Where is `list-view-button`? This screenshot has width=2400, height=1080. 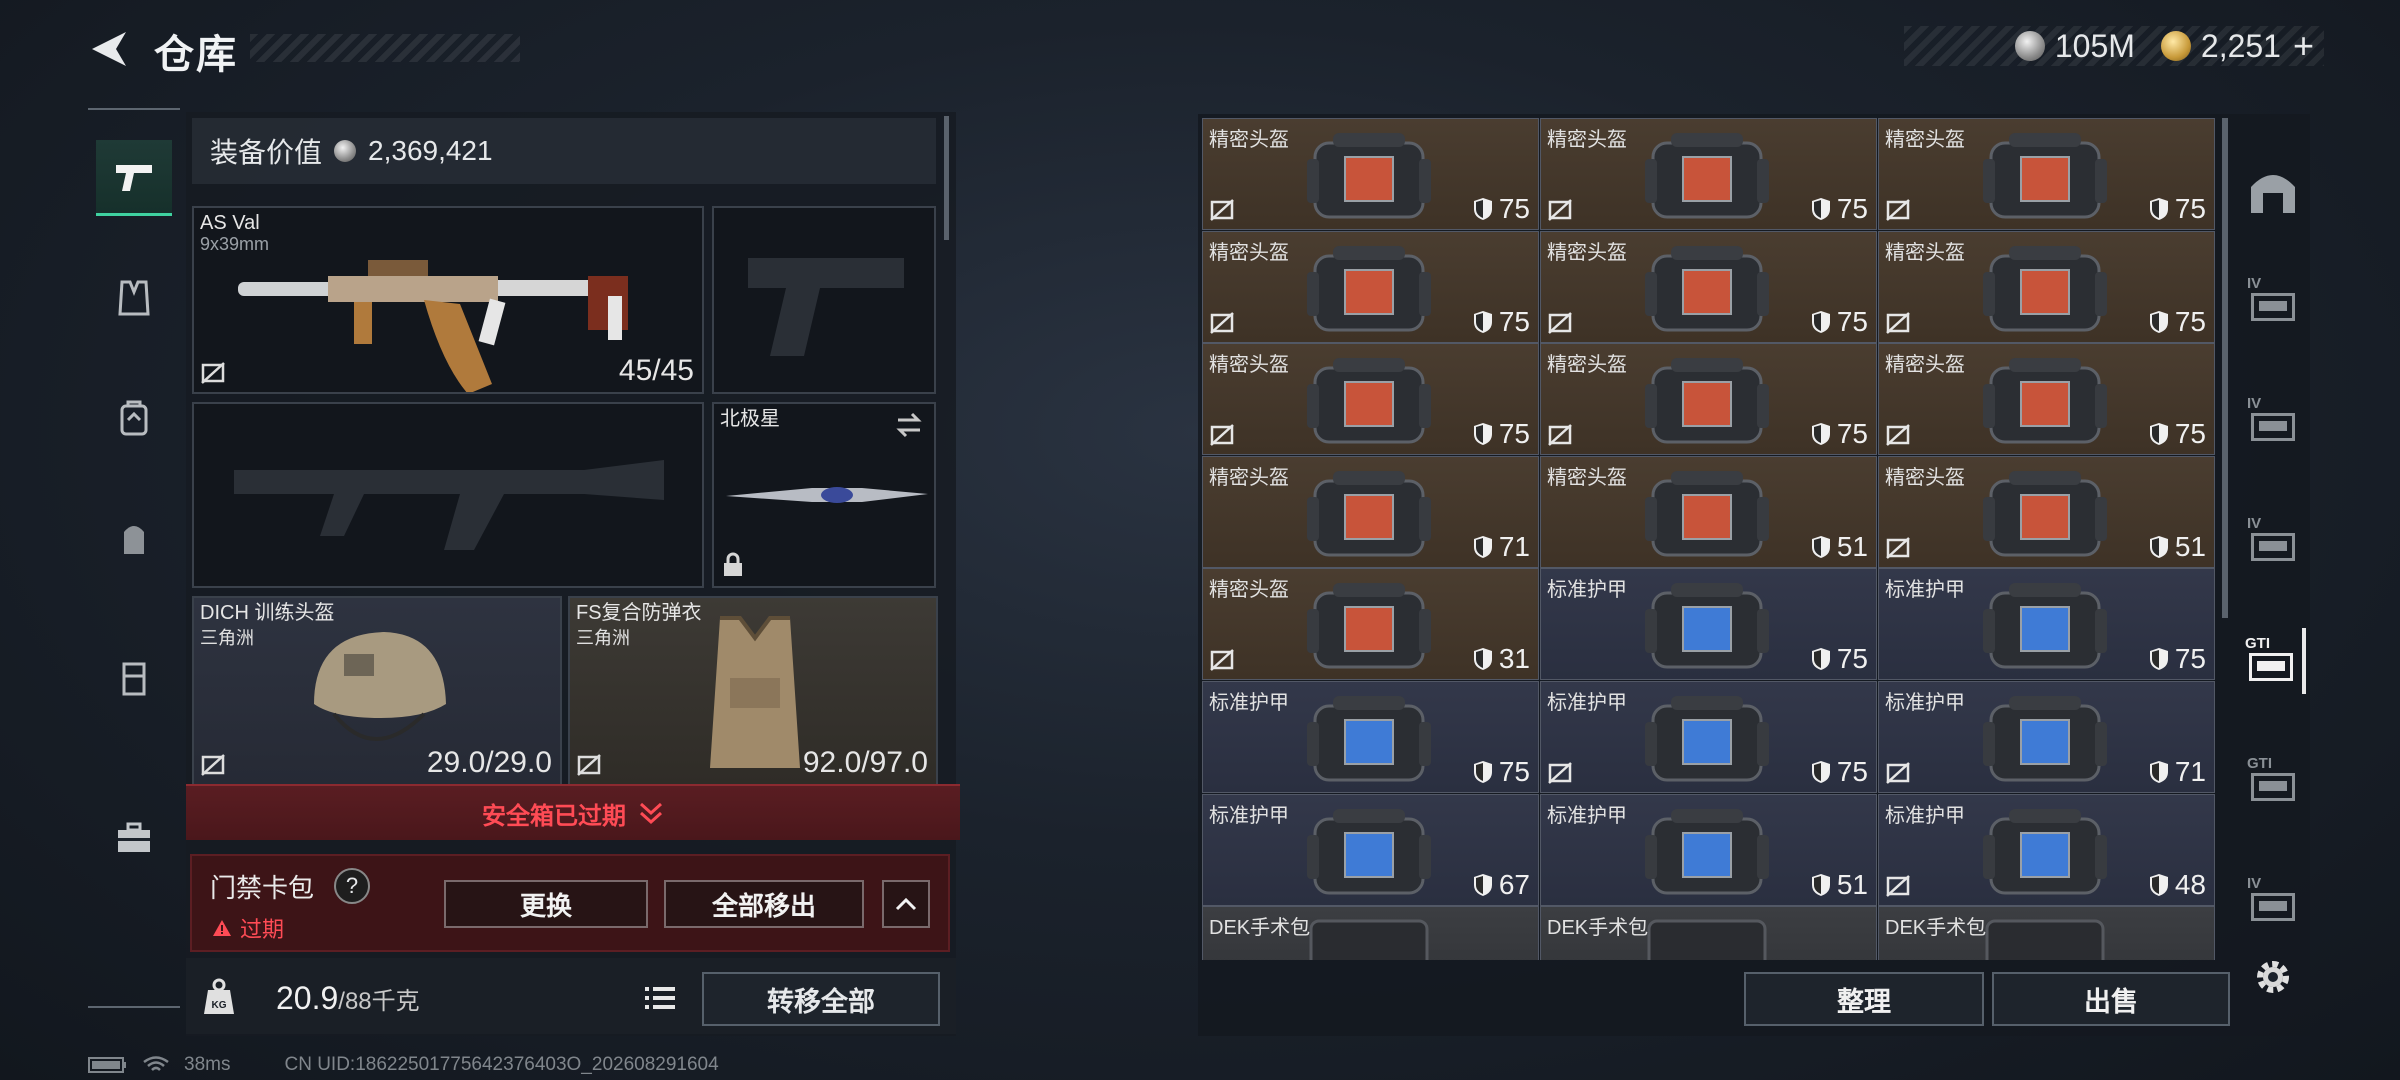 list-view-button is located at coordinates (660, 998).